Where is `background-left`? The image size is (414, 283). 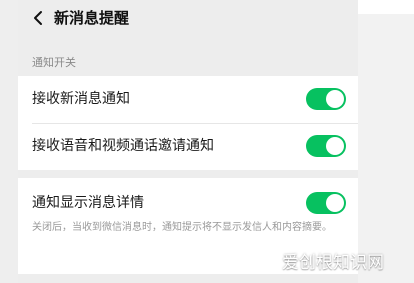 background-left is located at coordinates (9, 141).